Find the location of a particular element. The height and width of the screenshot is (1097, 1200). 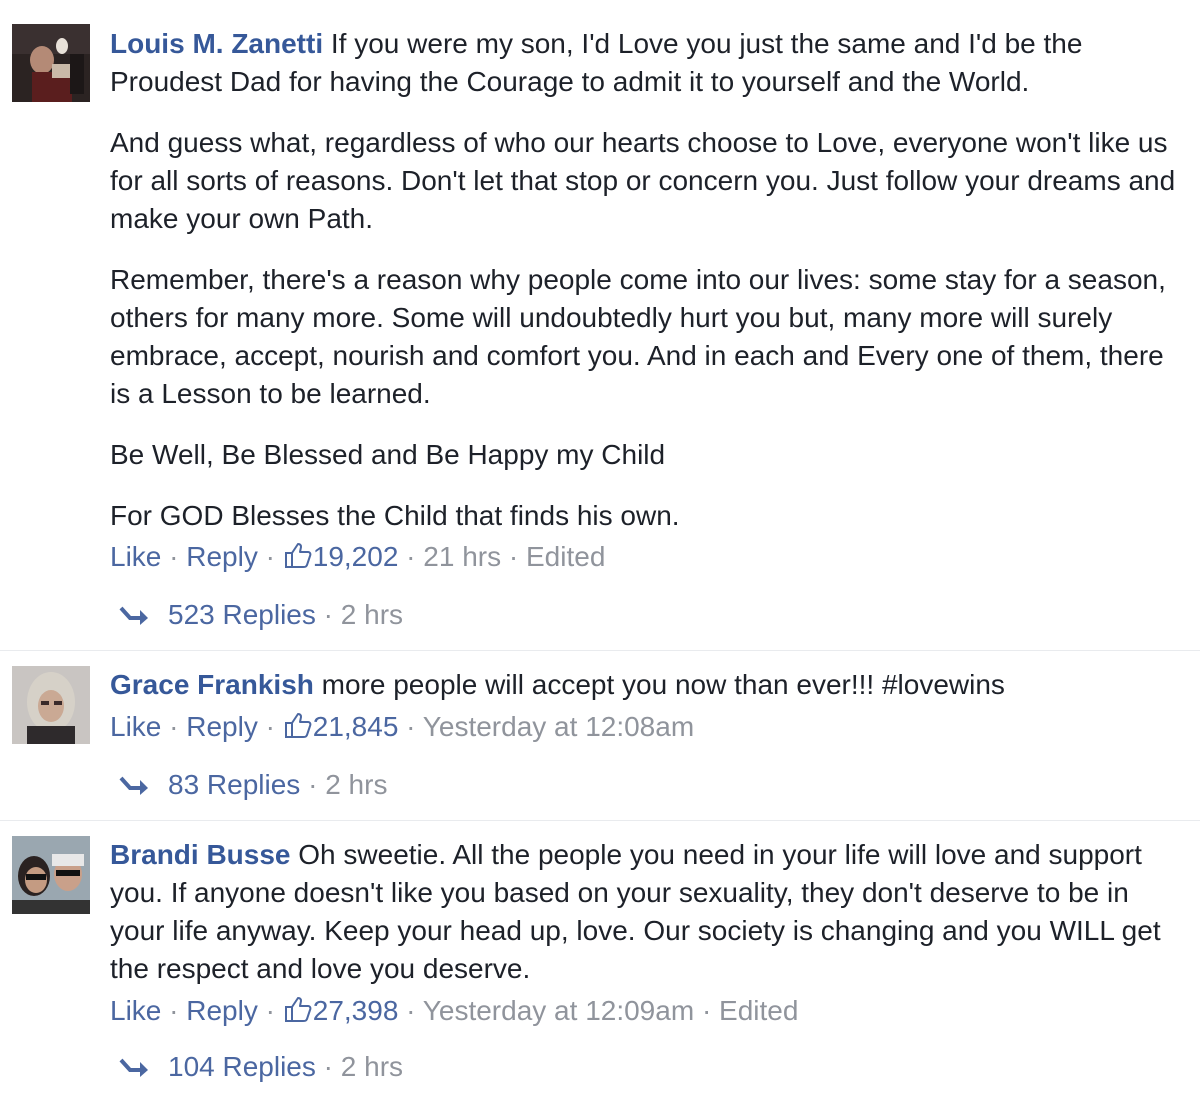

replies-count: 104 Replies is located at coordinates (242, 1066).